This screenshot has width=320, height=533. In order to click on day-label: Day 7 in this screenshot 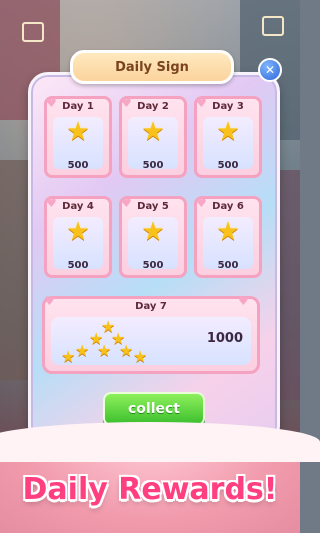, I will do `click(151, 306)`.